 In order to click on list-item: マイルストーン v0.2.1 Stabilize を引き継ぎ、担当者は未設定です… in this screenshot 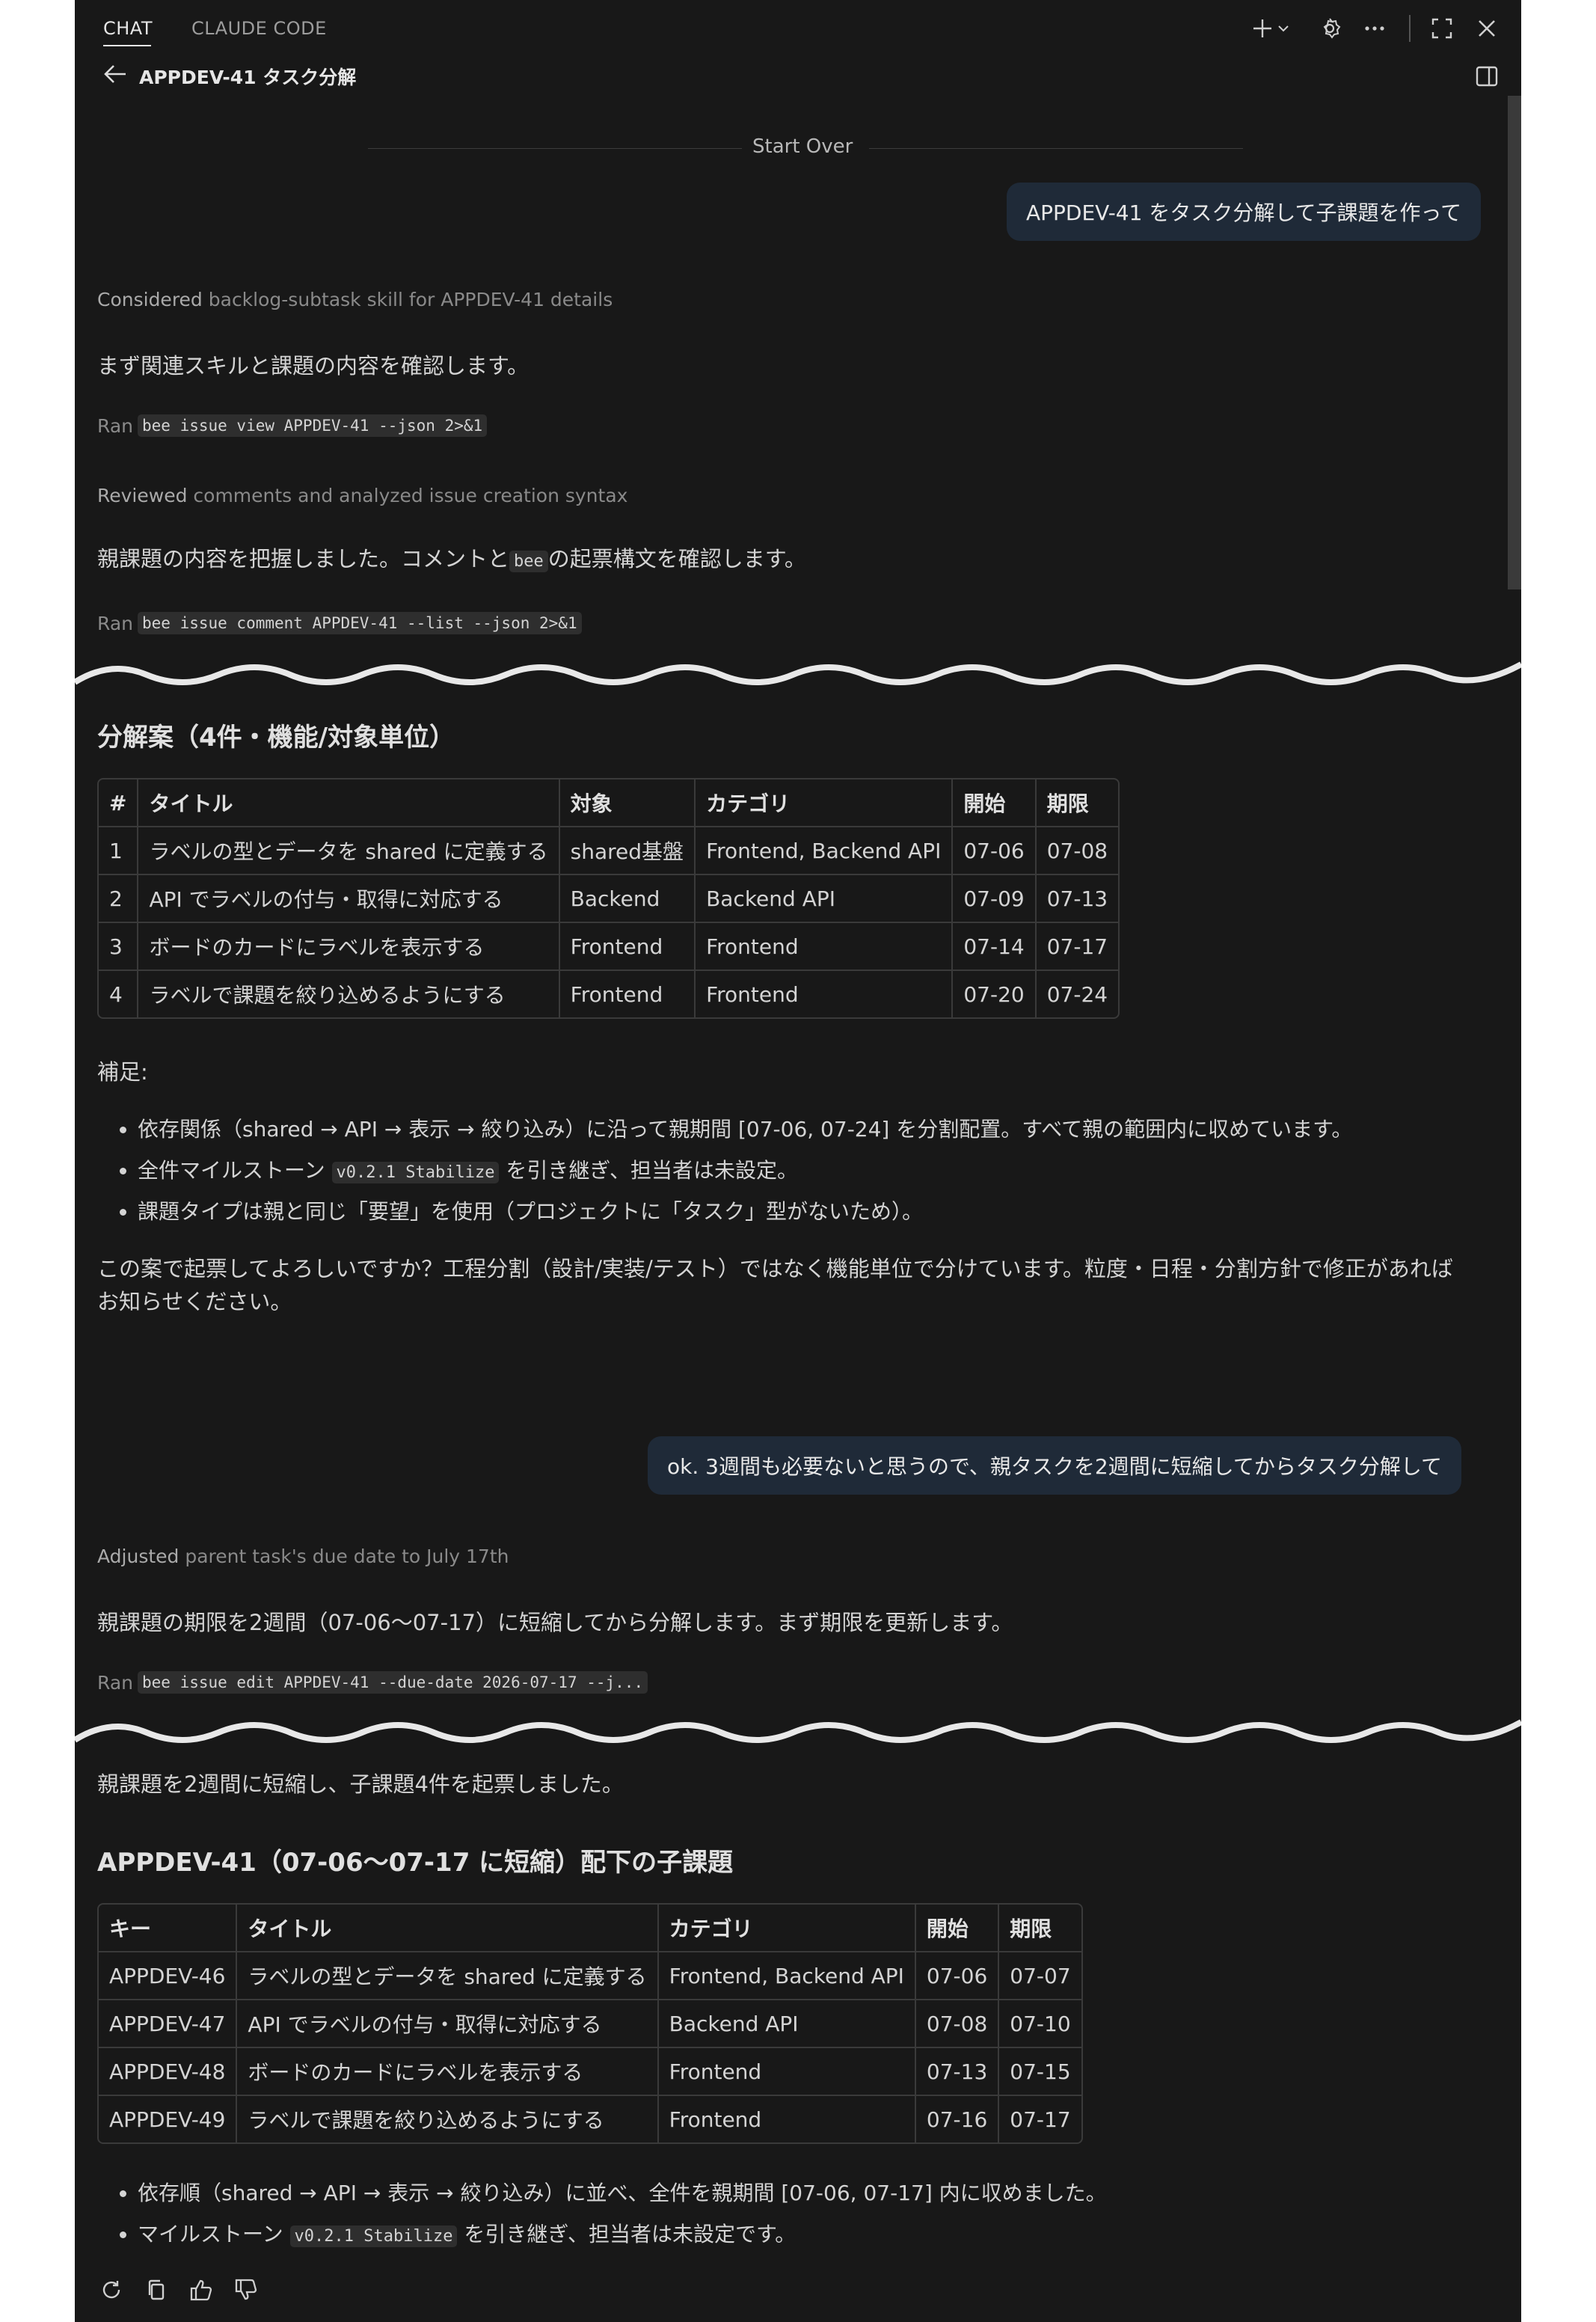, I will do `click(622, 2234)`.